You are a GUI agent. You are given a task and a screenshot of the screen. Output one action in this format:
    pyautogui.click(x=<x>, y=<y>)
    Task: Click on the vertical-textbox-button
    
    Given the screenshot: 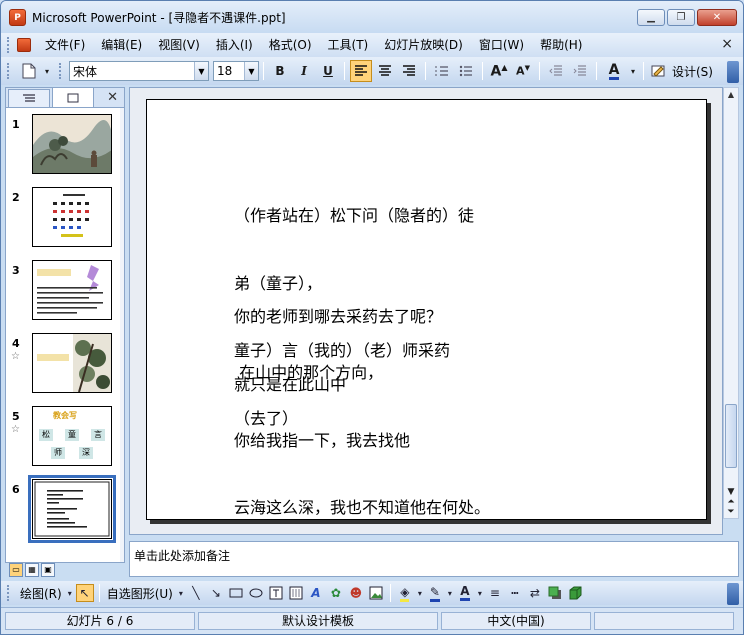 What is the action you would take?
    pyautogui.click(x=296, y=593)
    